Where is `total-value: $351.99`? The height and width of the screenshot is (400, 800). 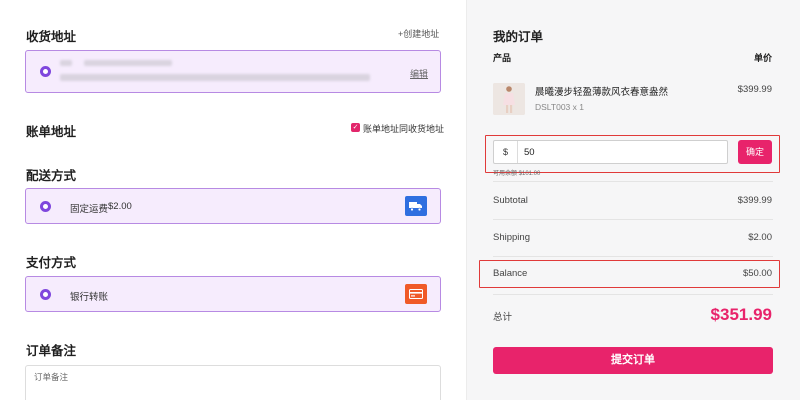
total-value: $351.99 is located at coordinates (741, 314).